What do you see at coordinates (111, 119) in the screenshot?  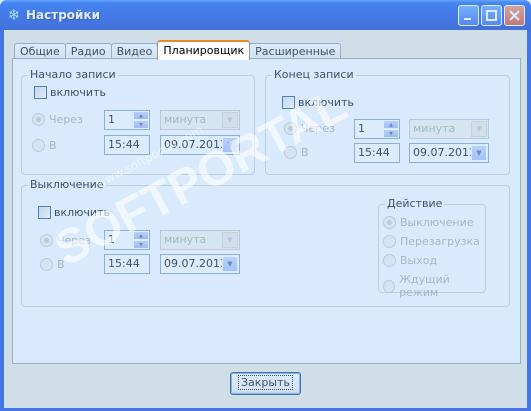 I see `start-count-value: 1` at bounding box center [111, 119].